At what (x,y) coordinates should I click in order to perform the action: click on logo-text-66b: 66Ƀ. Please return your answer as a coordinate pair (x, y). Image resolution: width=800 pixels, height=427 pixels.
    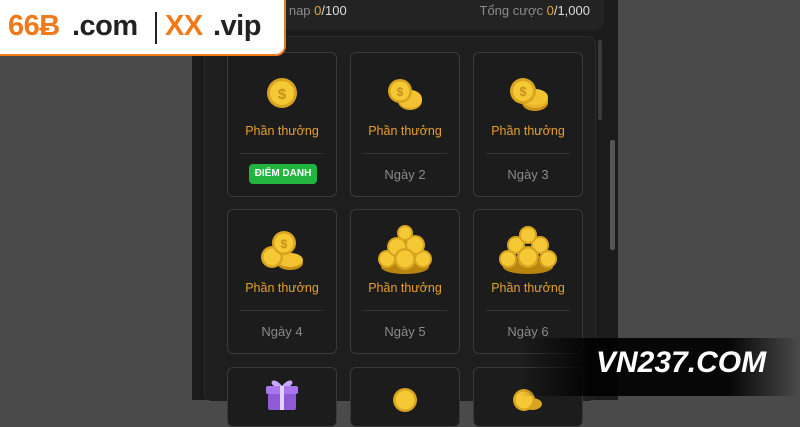
    Looking at the image, I should click on (34, 26).